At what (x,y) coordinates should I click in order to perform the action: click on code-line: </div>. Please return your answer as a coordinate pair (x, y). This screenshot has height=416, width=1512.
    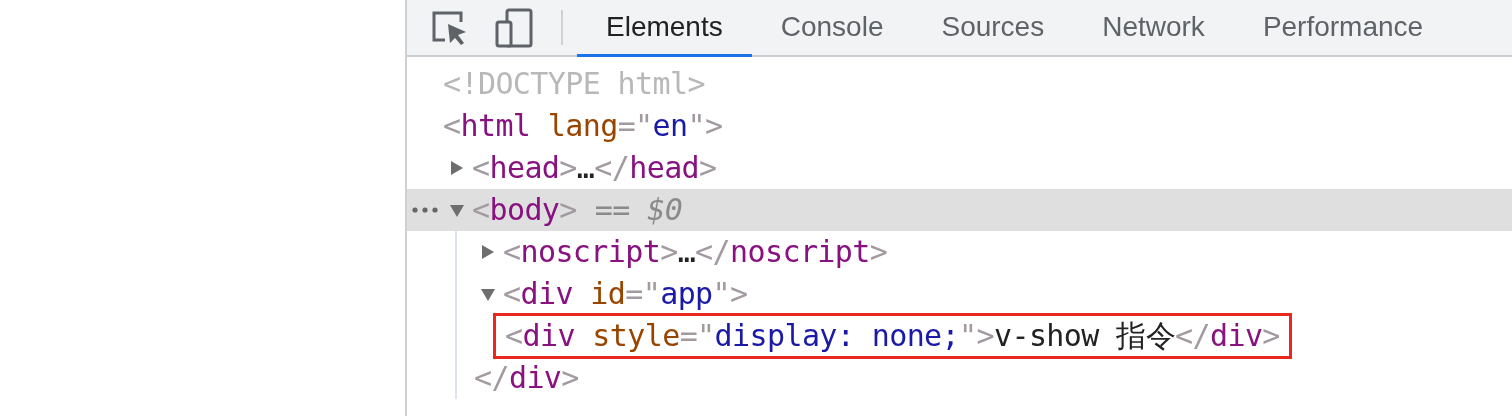
    Looking at the image, I should click on (526, 378).